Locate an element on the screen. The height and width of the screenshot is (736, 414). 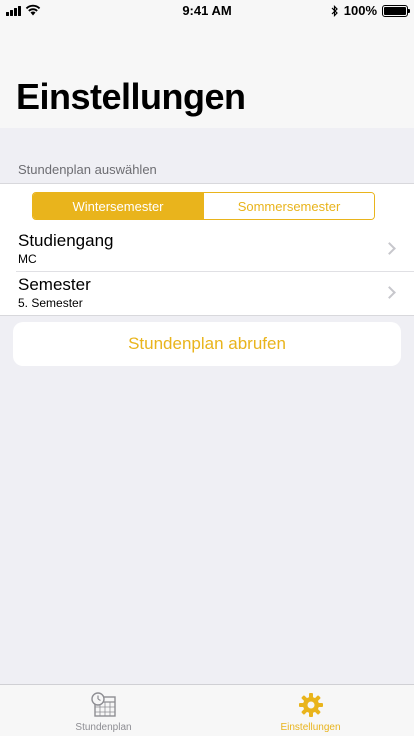
segment-sommersemester: Sommersemester is located at coordinates (288, 206).